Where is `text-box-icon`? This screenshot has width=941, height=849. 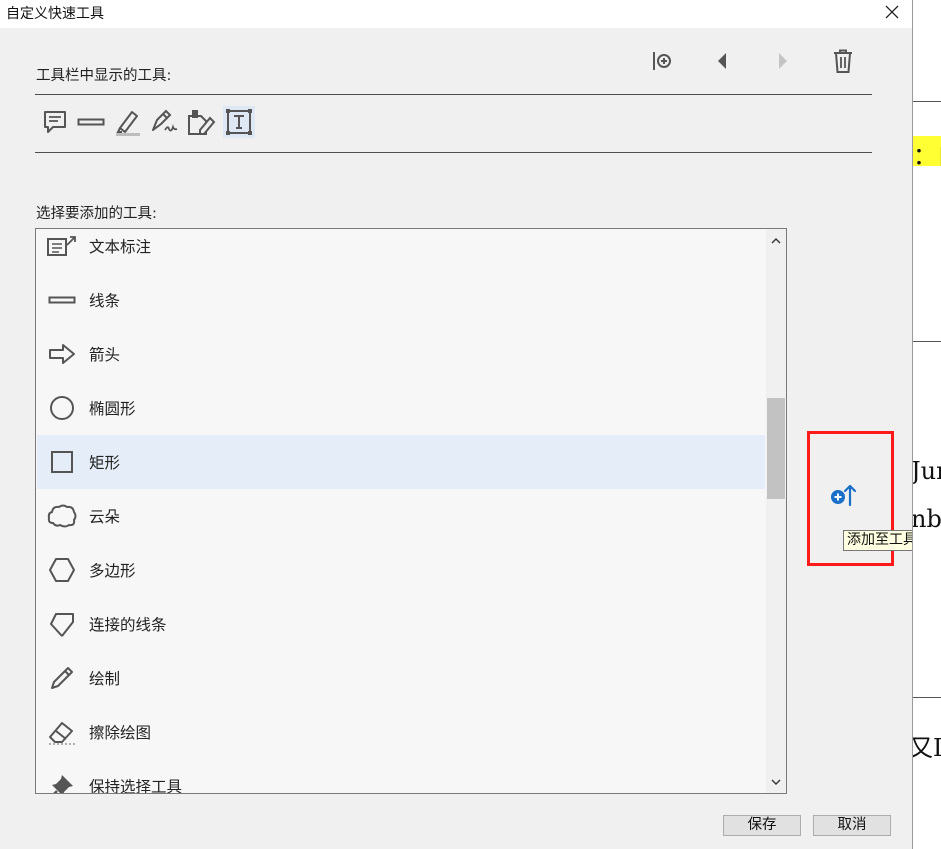
text-box-icon is located at coordinates (239, 122).